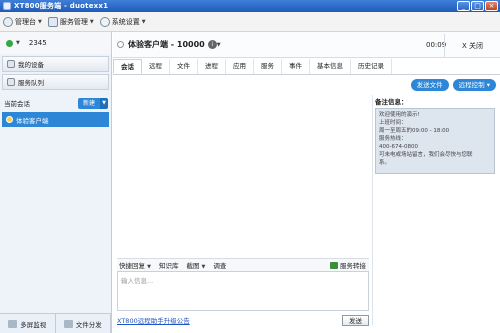 Image resolution: width=500 pixels, height=333 pixels. What do you see at coordinates (11, 64) in the screenshot?
I see `device-icon` at bounding box center [11, 64].